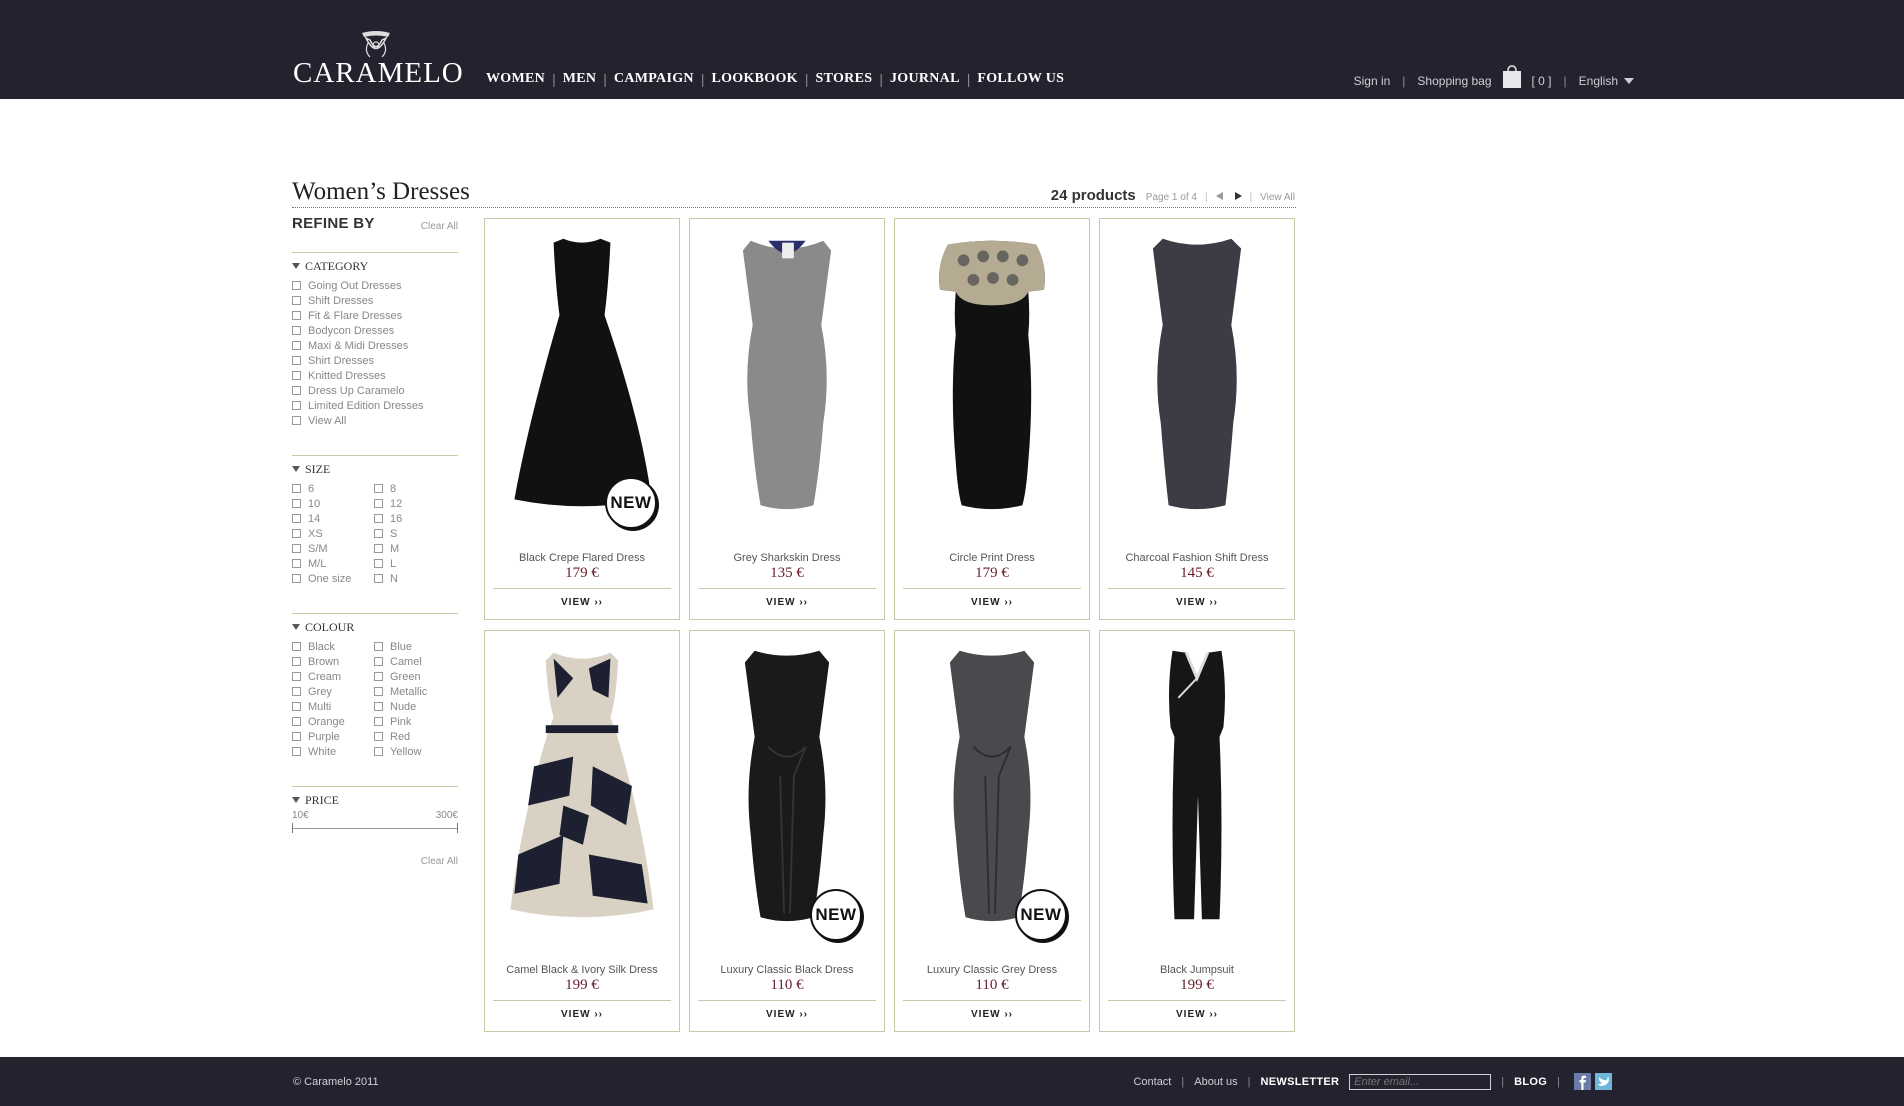 The width and height of the screenshot is (1904, 1106). I want to click on size-option: 10, so click(333, 503).